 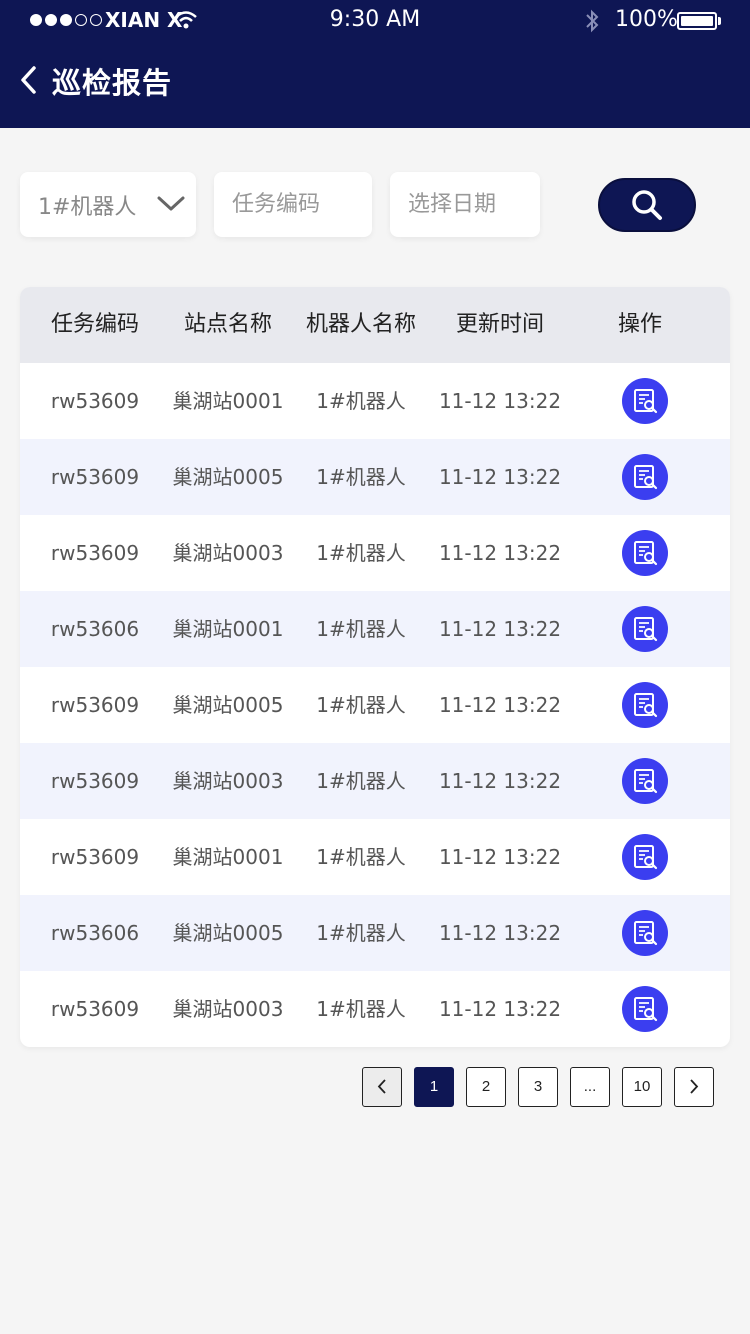 What do you see at coordinates (375, 80) in the screenshot?
I see `nav-bar: 巡检报告` at bounding box center [375, 80].